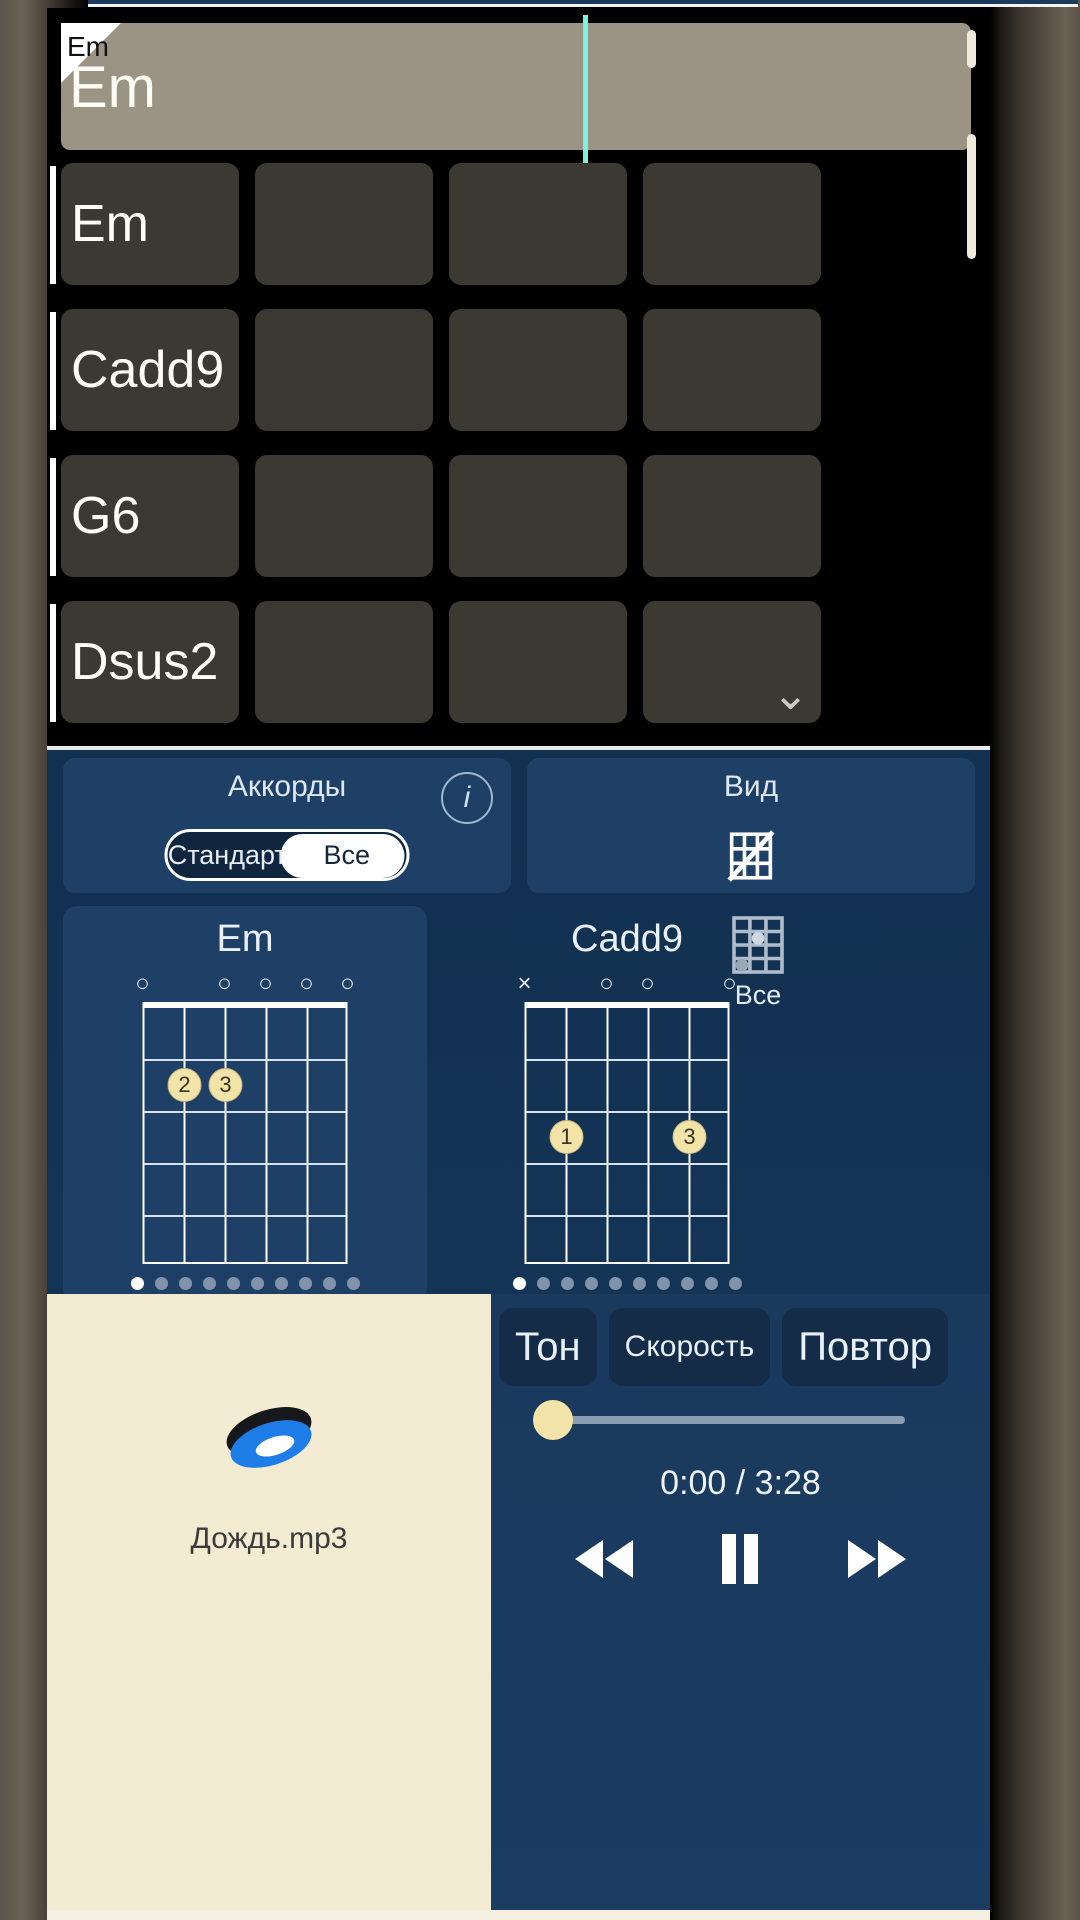 The height and width of the screenshot is (1920, 1080). Describe the element at coordinates (228, 855) in the screenshot. I see `toggle-option-standard: Стандарт` at that location.